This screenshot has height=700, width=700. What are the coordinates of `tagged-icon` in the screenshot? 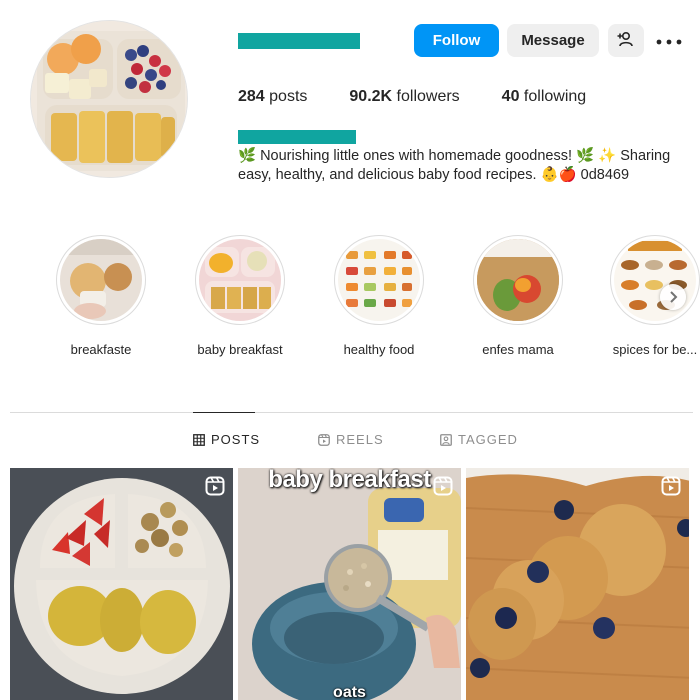 It's located at (446, 439).